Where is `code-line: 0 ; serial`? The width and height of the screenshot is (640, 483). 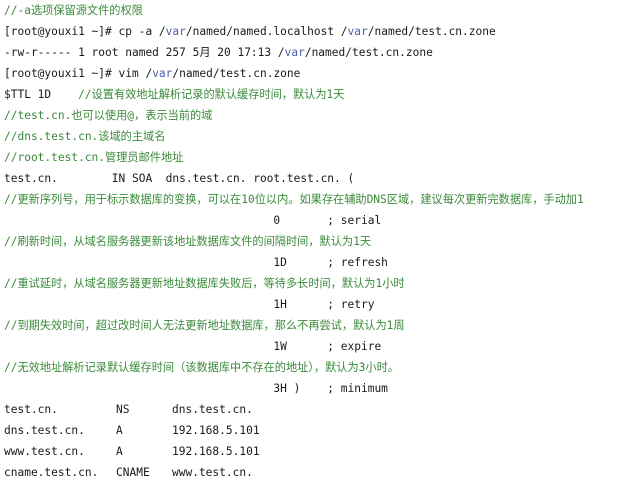
code-line: 0 ; serial is located at coordinates (320, 220).